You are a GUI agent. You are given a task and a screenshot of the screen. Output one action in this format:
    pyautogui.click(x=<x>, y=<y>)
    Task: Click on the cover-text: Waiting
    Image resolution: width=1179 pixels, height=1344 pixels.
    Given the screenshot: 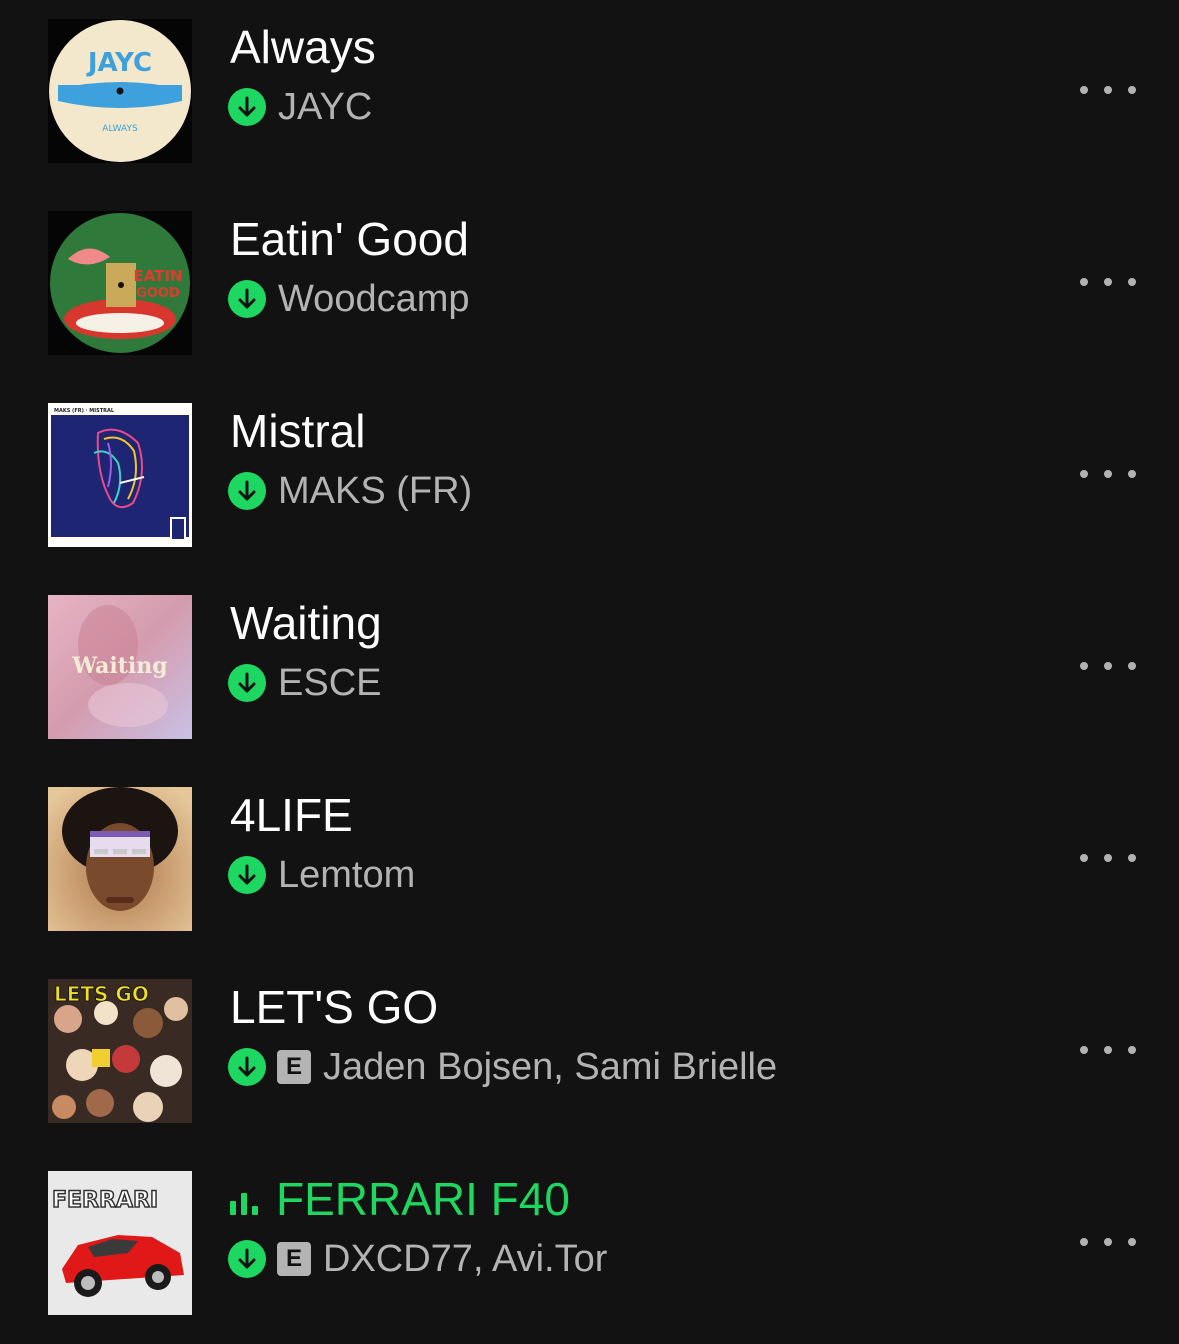 What is the action you would take?
    pyautogui.click(x=119, y=666)
    